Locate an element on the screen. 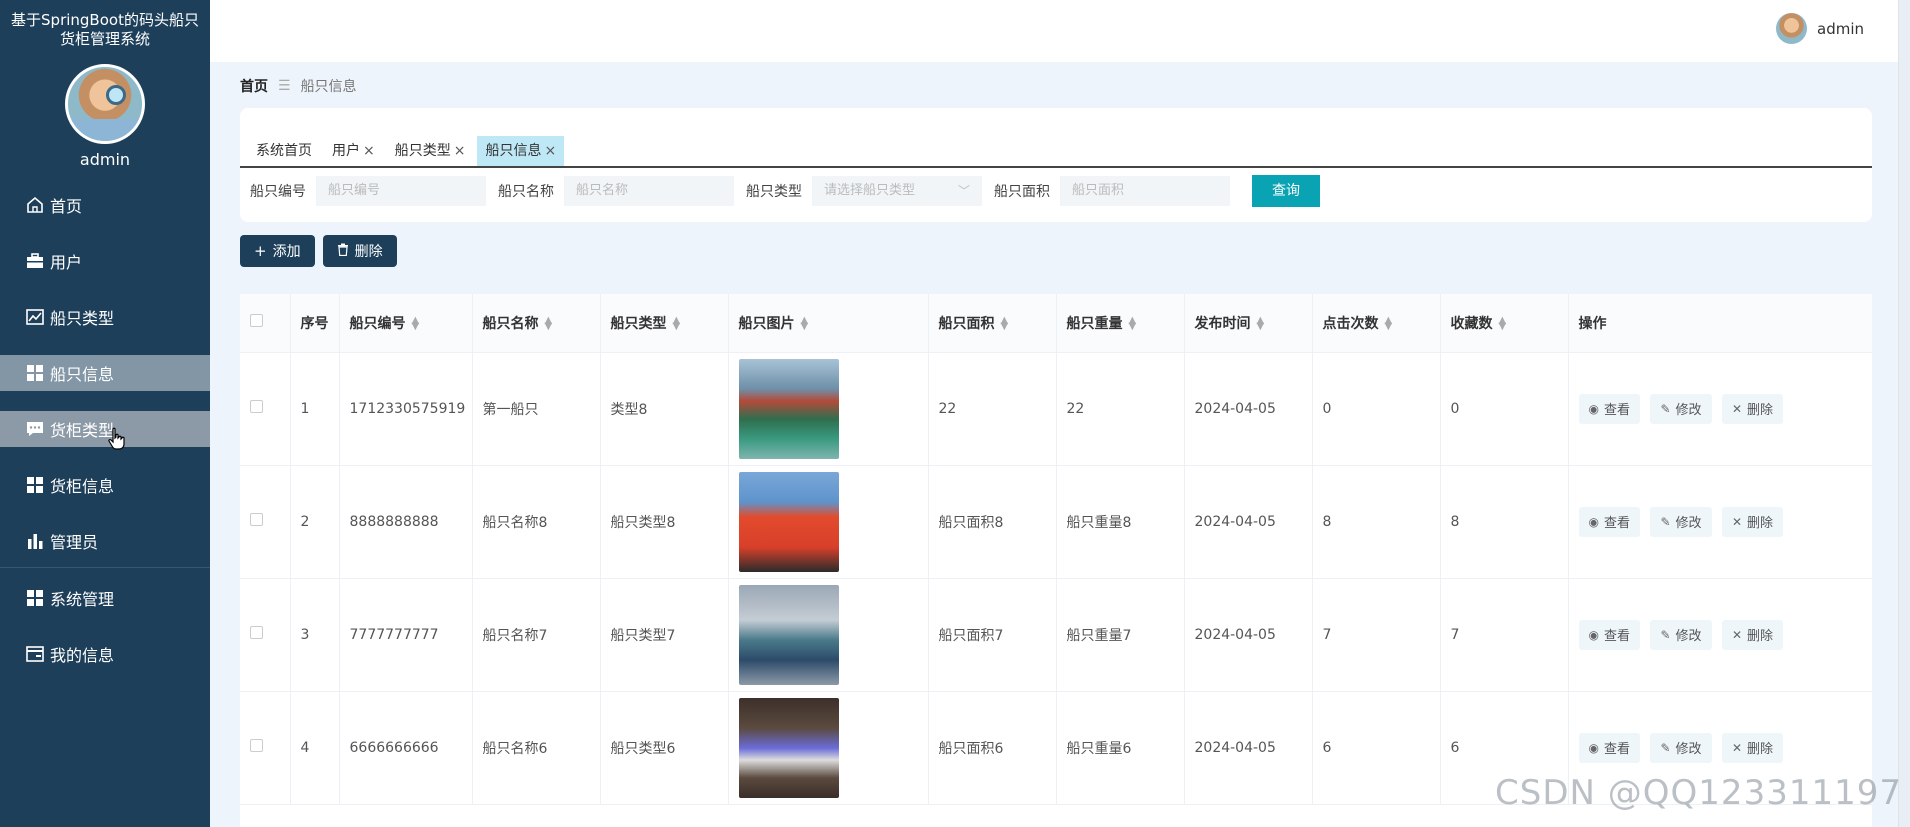  cell-index: 1 is located at coordinates (315, 409).